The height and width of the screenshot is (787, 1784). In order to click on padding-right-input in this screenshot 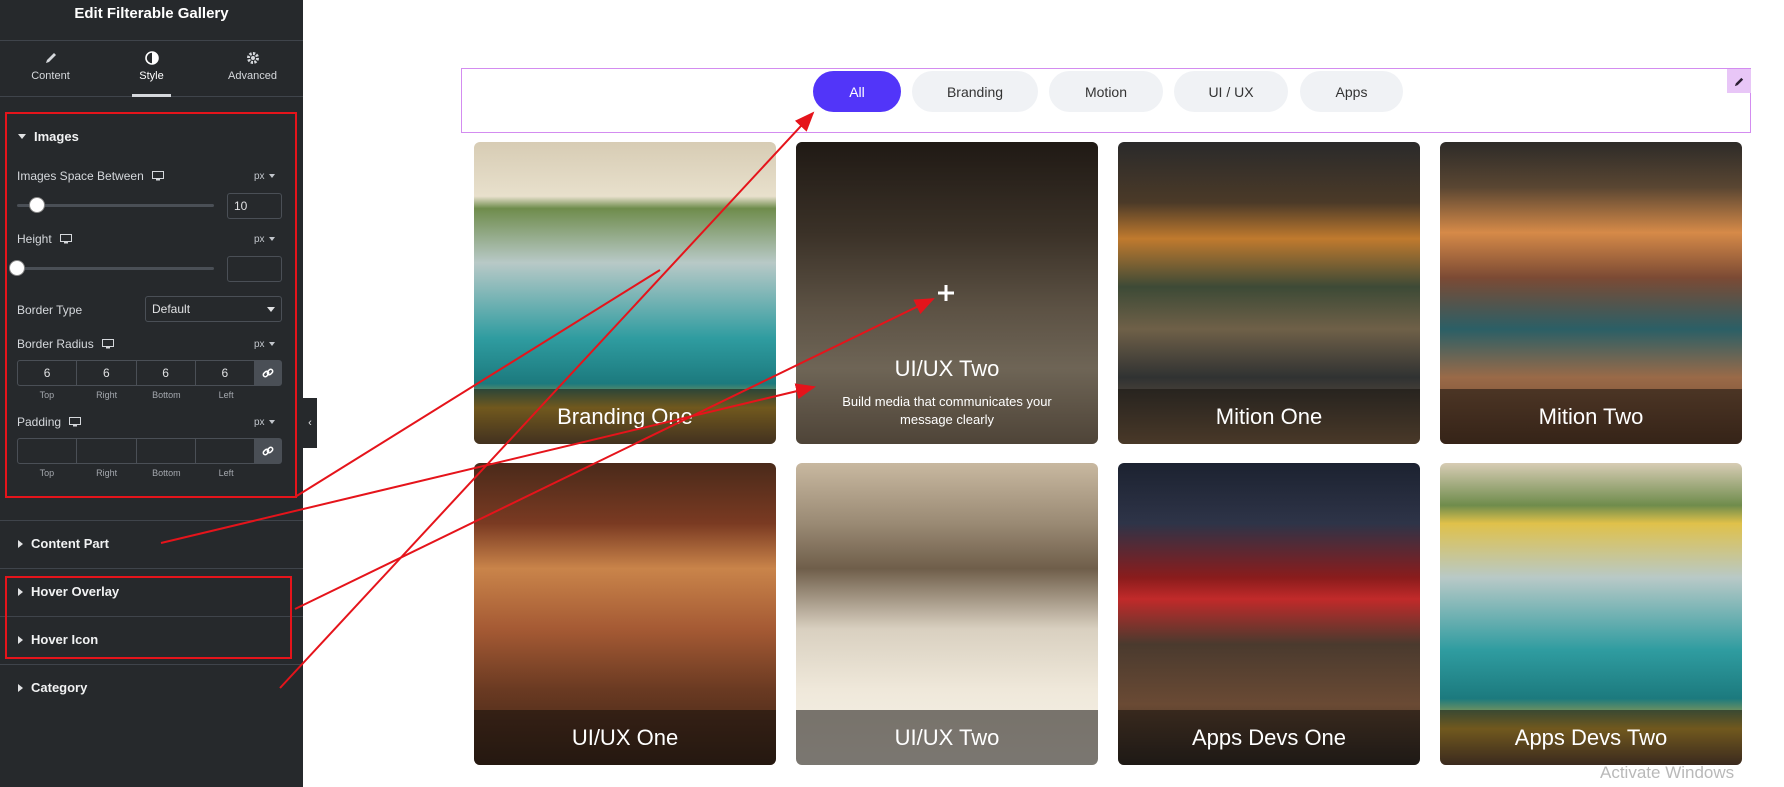, I will do `click(107, 451)`.